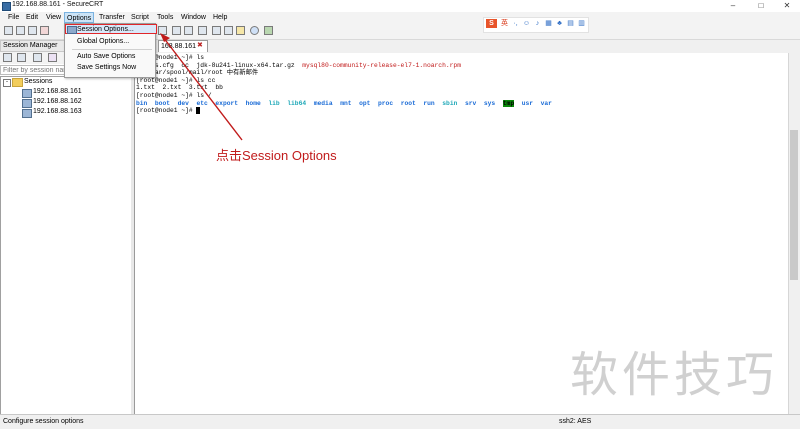 The width and height of the screenshot is (800, 429). I want to click on watermark: 软件技巧, so click(674, 375).